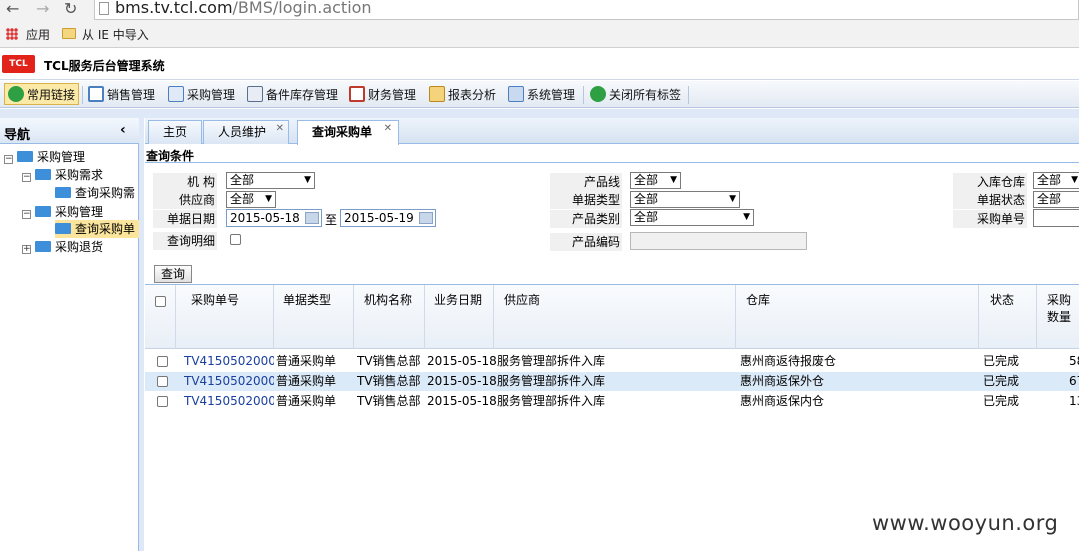 Image resolution: width=1079 pixels, height=551 pixels. I want to click on select-all-checkbox, so click(160, 301).